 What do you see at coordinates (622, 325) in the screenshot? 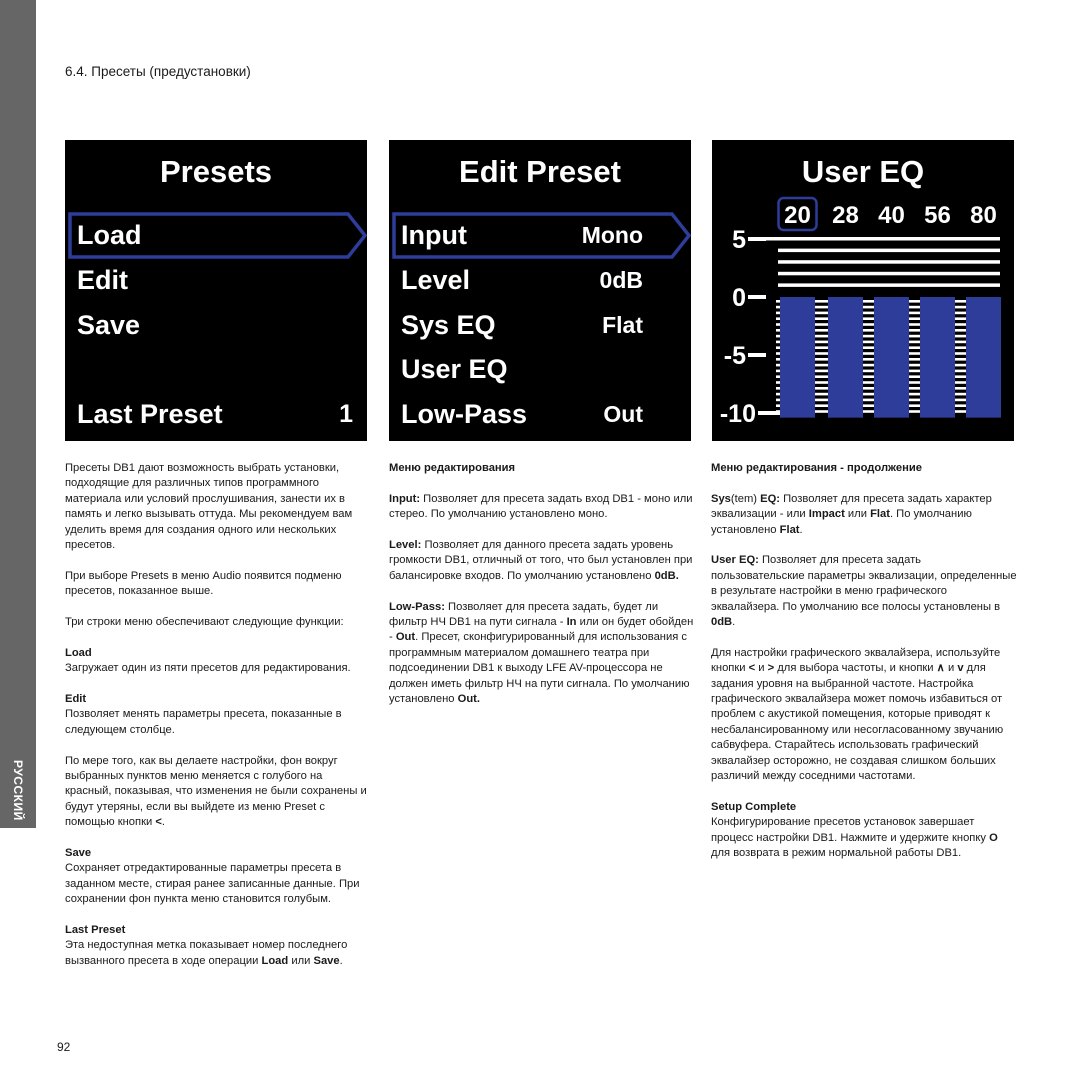
I see `menu-item-value: Flat` at bounding box center [622, 325].